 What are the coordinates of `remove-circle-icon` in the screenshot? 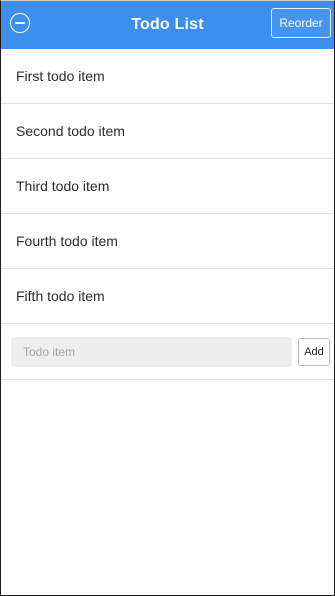 It's located at (20, 23).